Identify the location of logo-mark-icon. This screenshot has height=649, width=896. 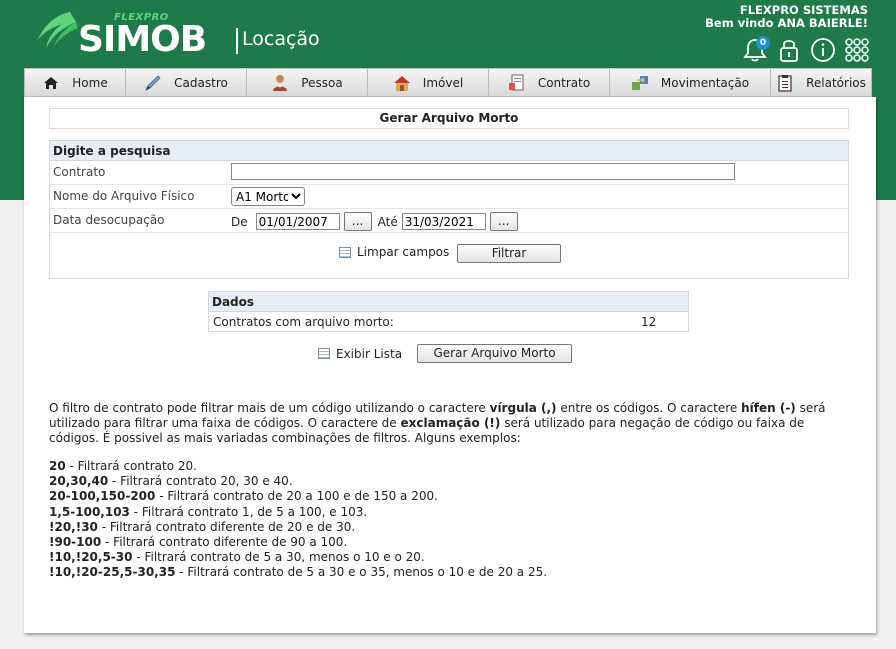
(58, 30).